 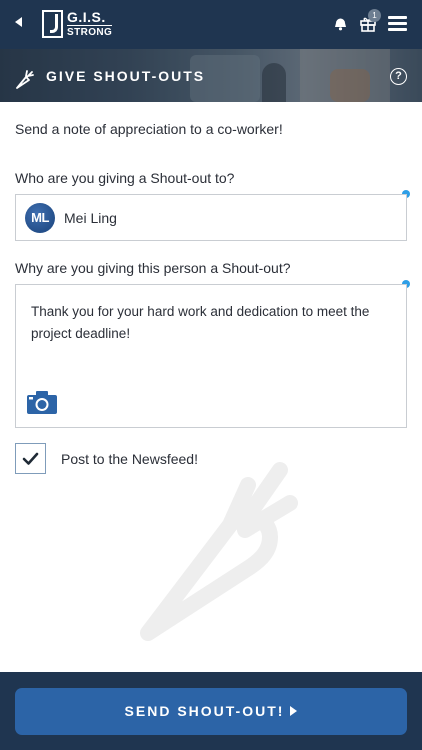 What do you see at coordinates (18, 22) in the screenshot?
I see `back-icon` at bounding box center [18, 22].